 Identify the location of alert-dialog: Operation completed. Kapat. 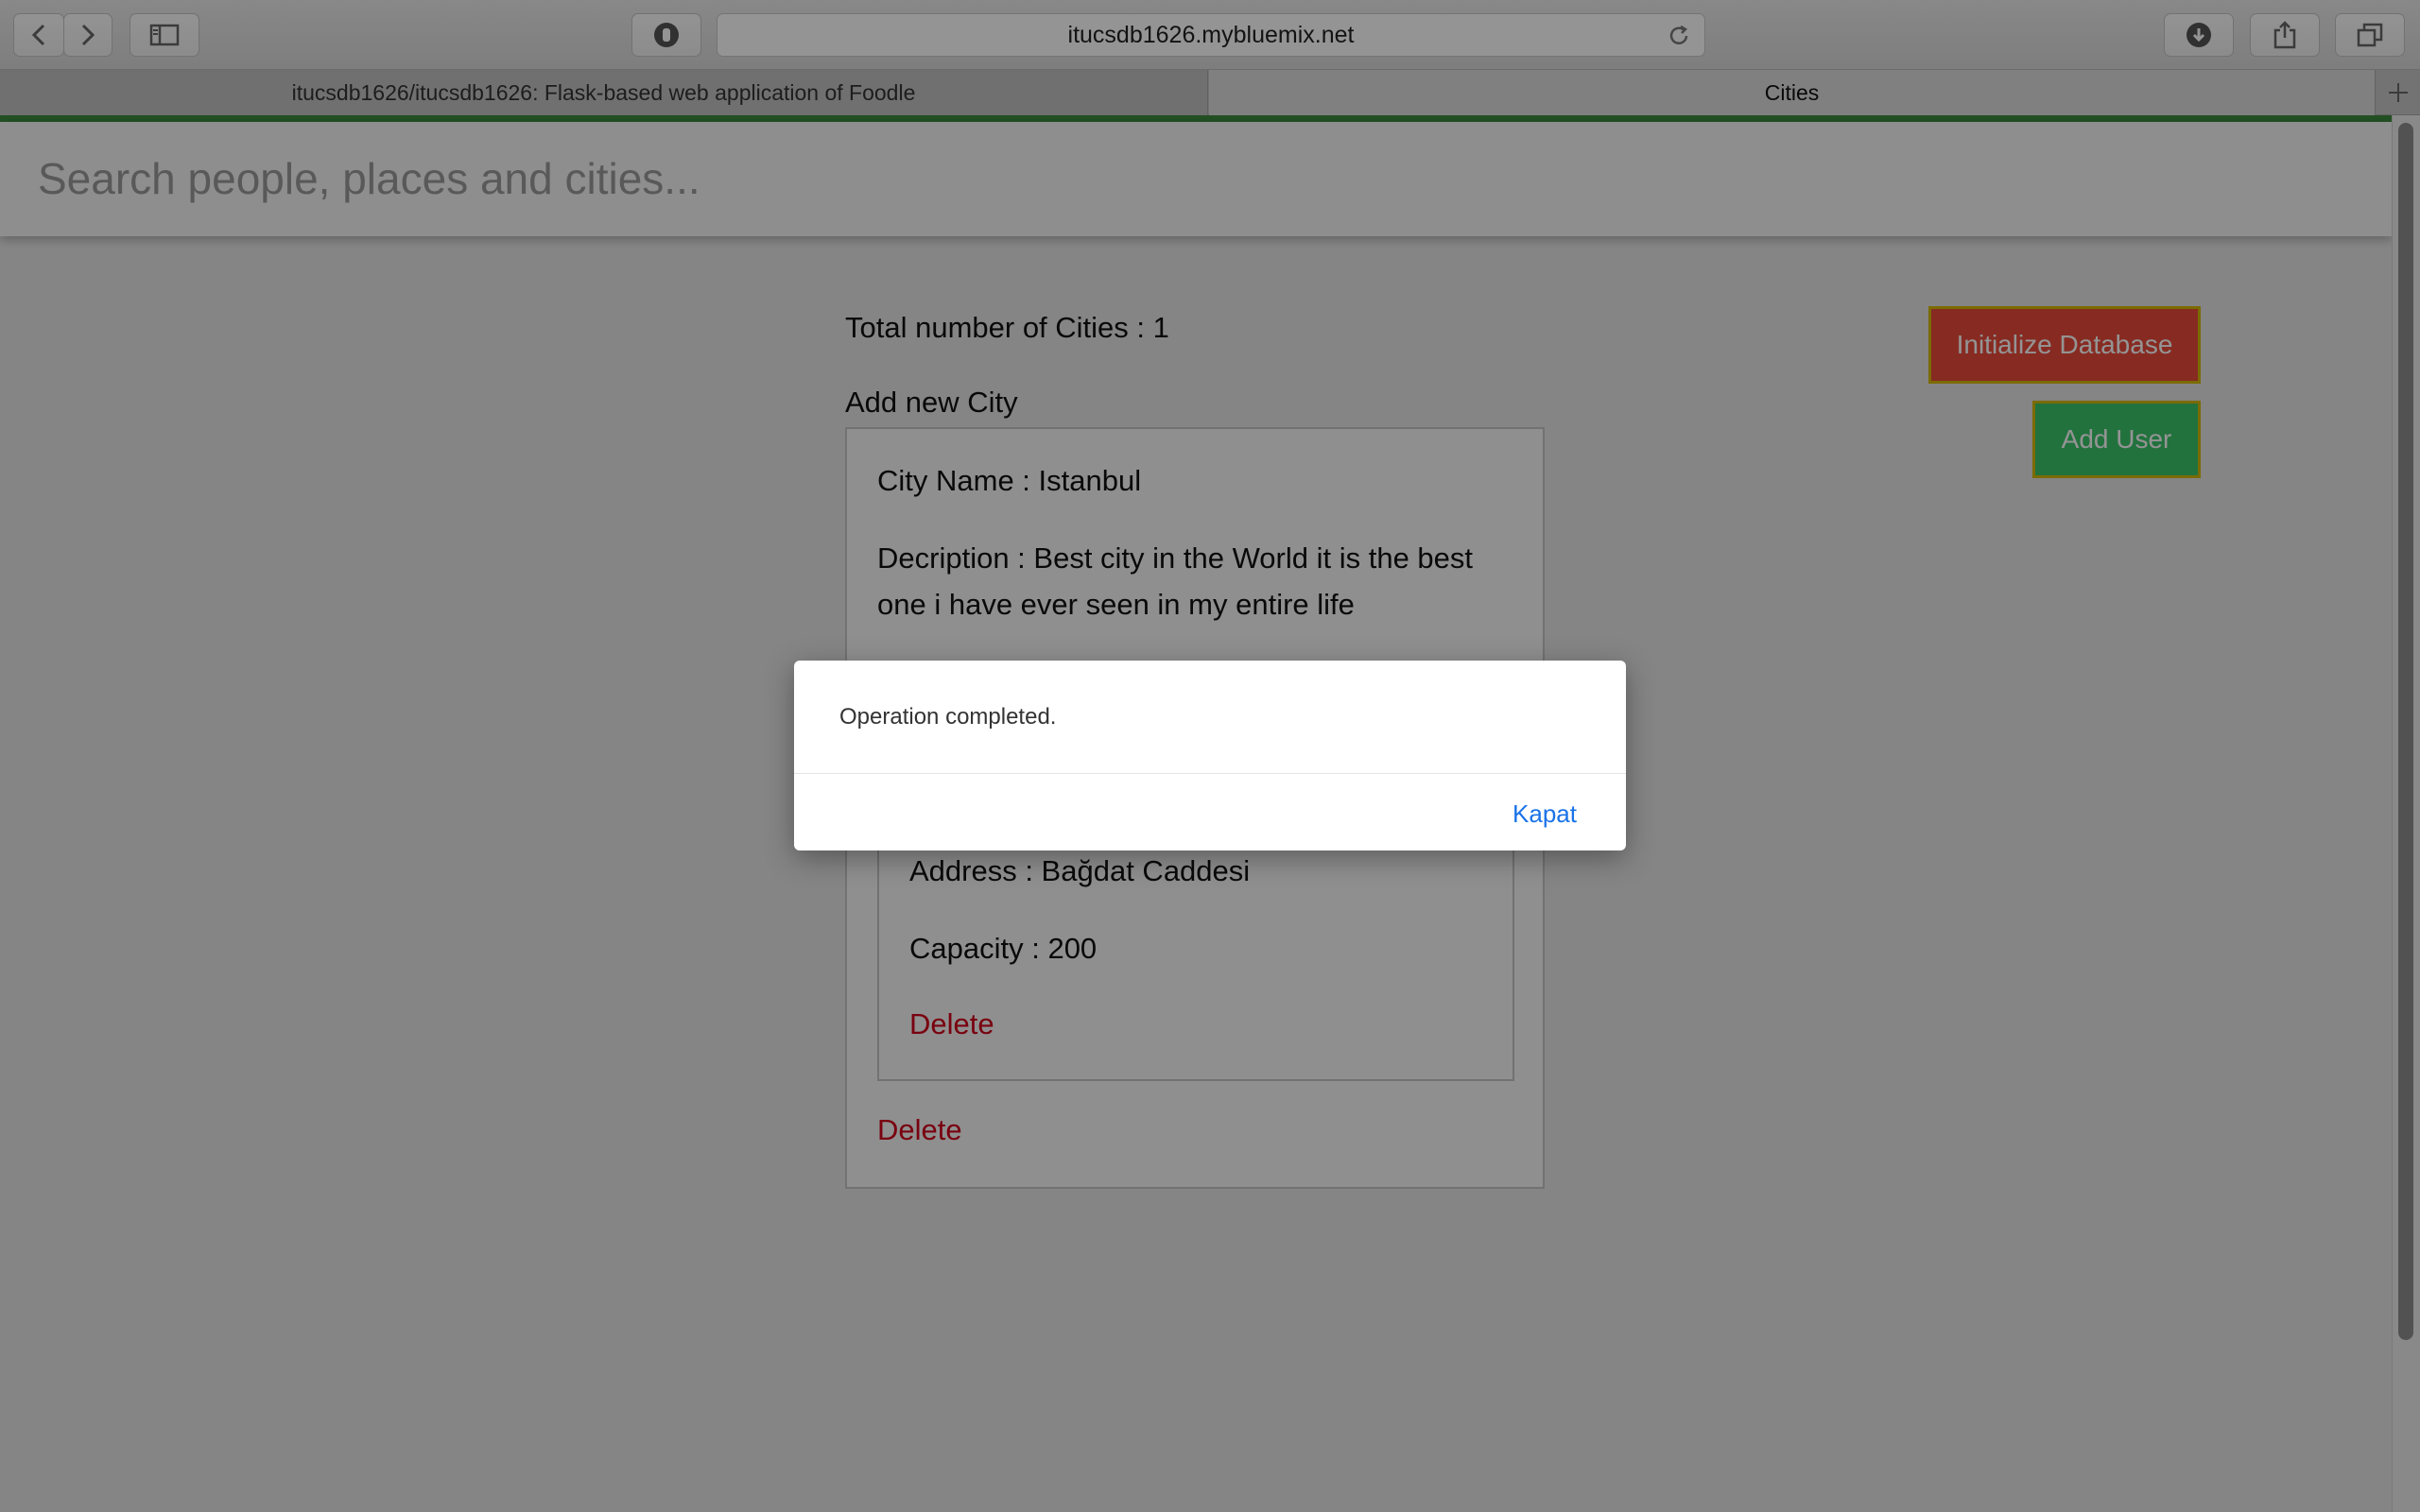
(1210, 755).